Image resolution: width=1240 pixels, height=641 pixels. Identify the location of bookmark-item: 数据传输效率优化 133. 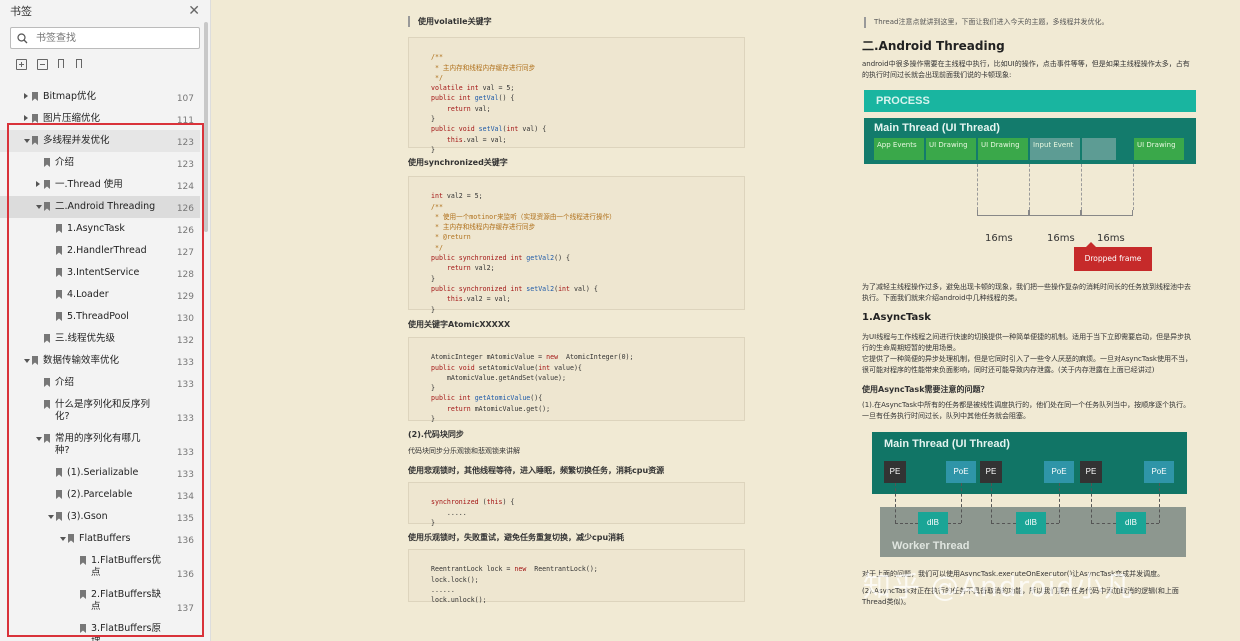
(100, 361).